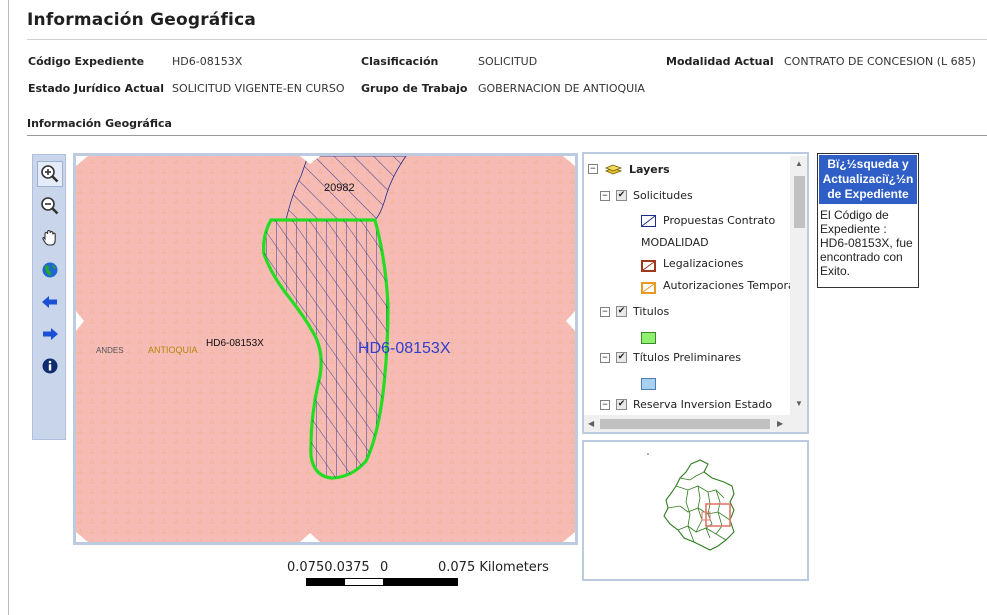 The image size is (987, 615). I want to click on codigo-value: HD6-08153X, so click(207, 61).